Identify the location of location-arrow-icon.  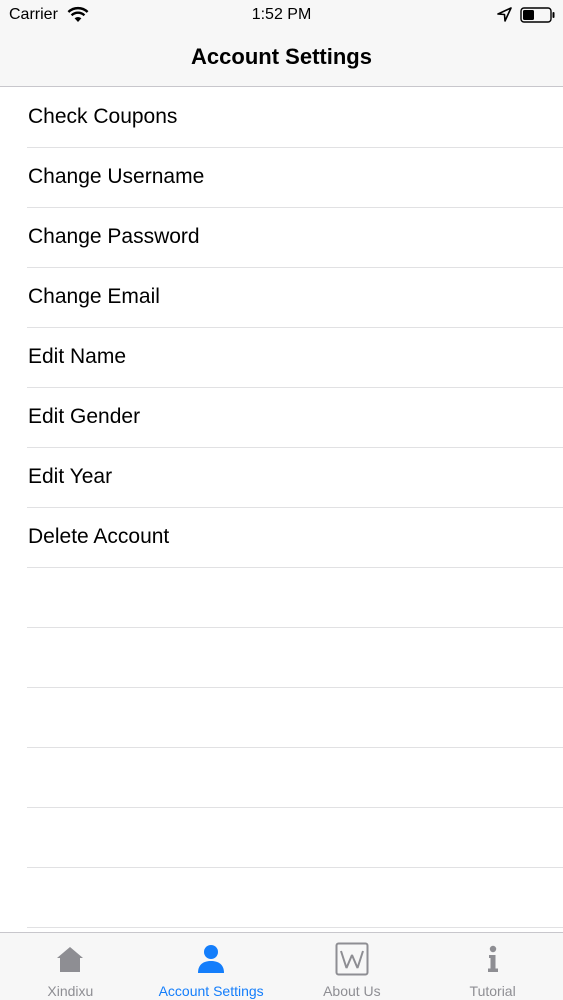
(504, 14).